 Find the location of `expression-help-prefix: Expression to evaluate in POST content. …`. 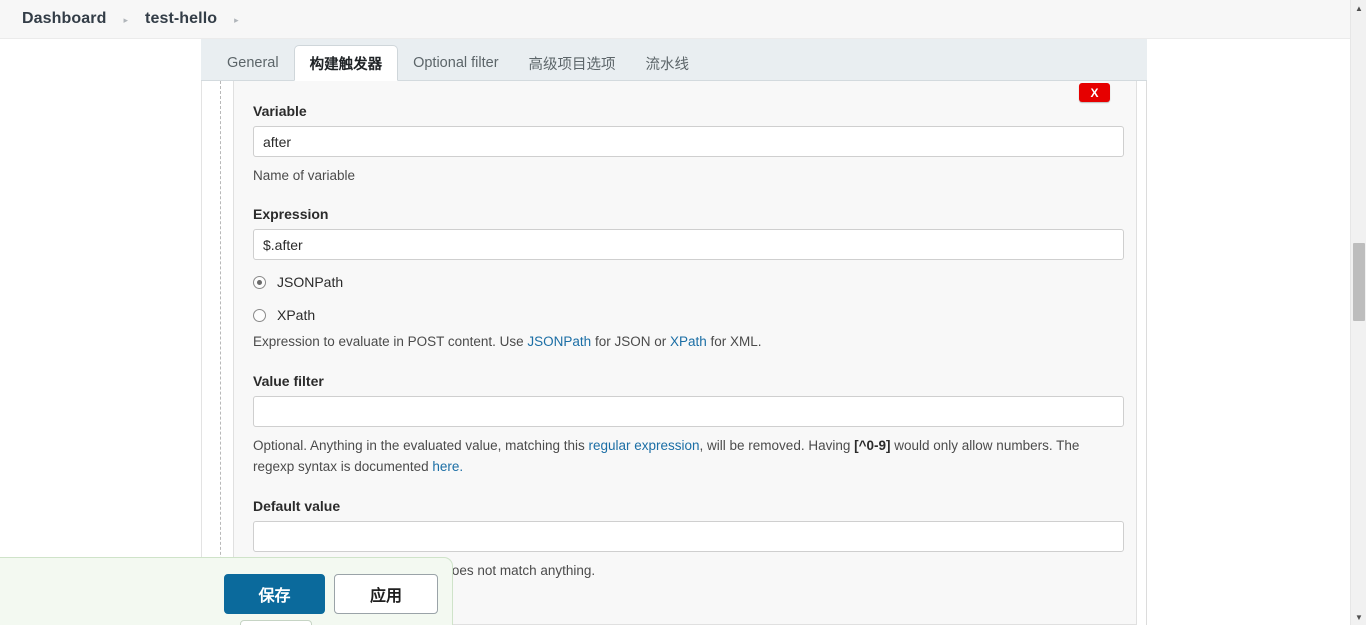

expression-help-prefix: Expression to evaluate in POST content. … is located at coordinates (390, 341).